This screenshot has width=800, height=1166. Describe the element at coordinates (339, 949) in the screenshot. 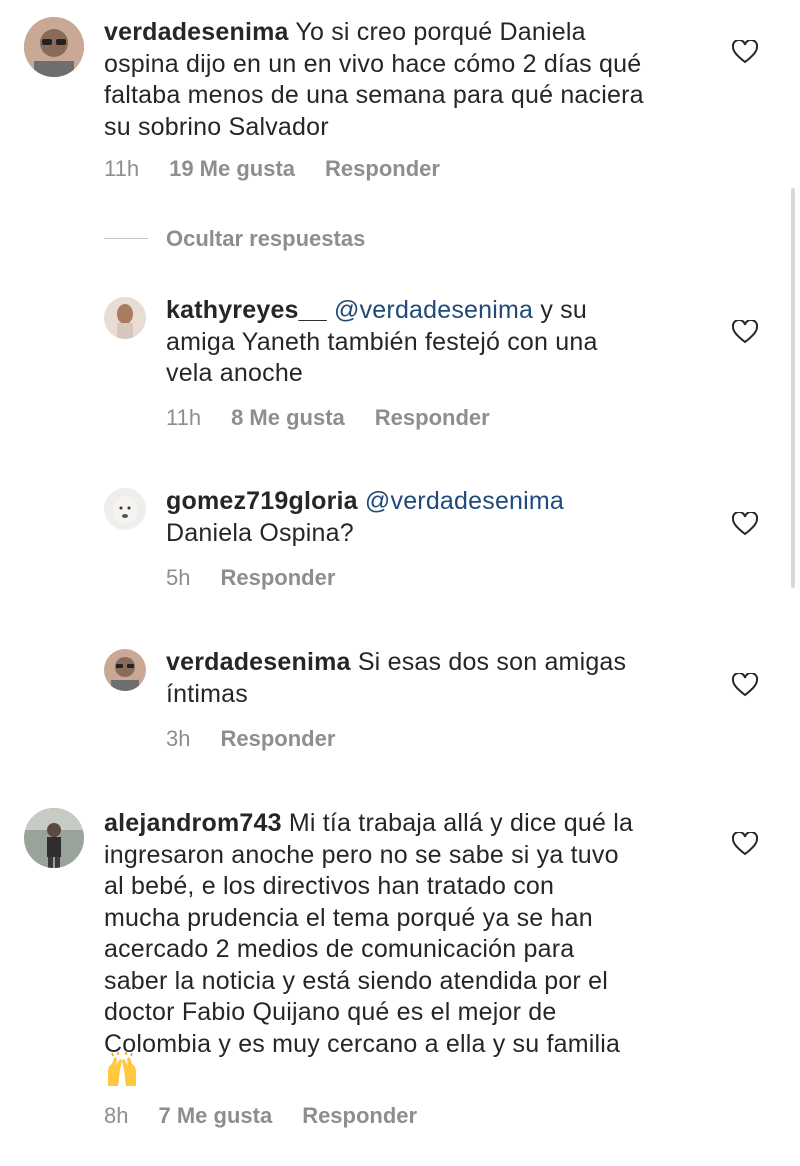

I see `comment-text-line: acercado 2 medios de comunicación para` at that location.